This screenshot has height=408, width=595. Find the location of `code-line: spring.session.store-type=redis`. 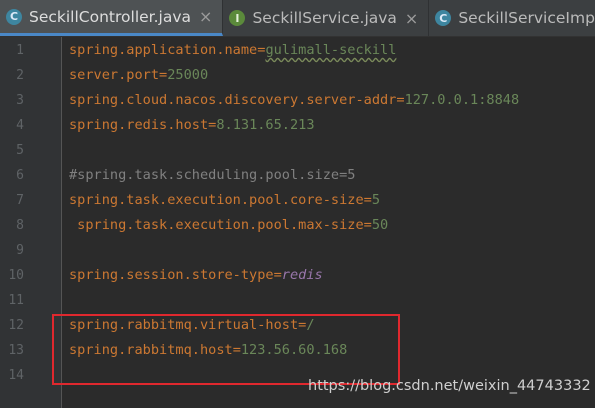

code-line: spring.session.store-type=redis is located at coordinates (196, 275).